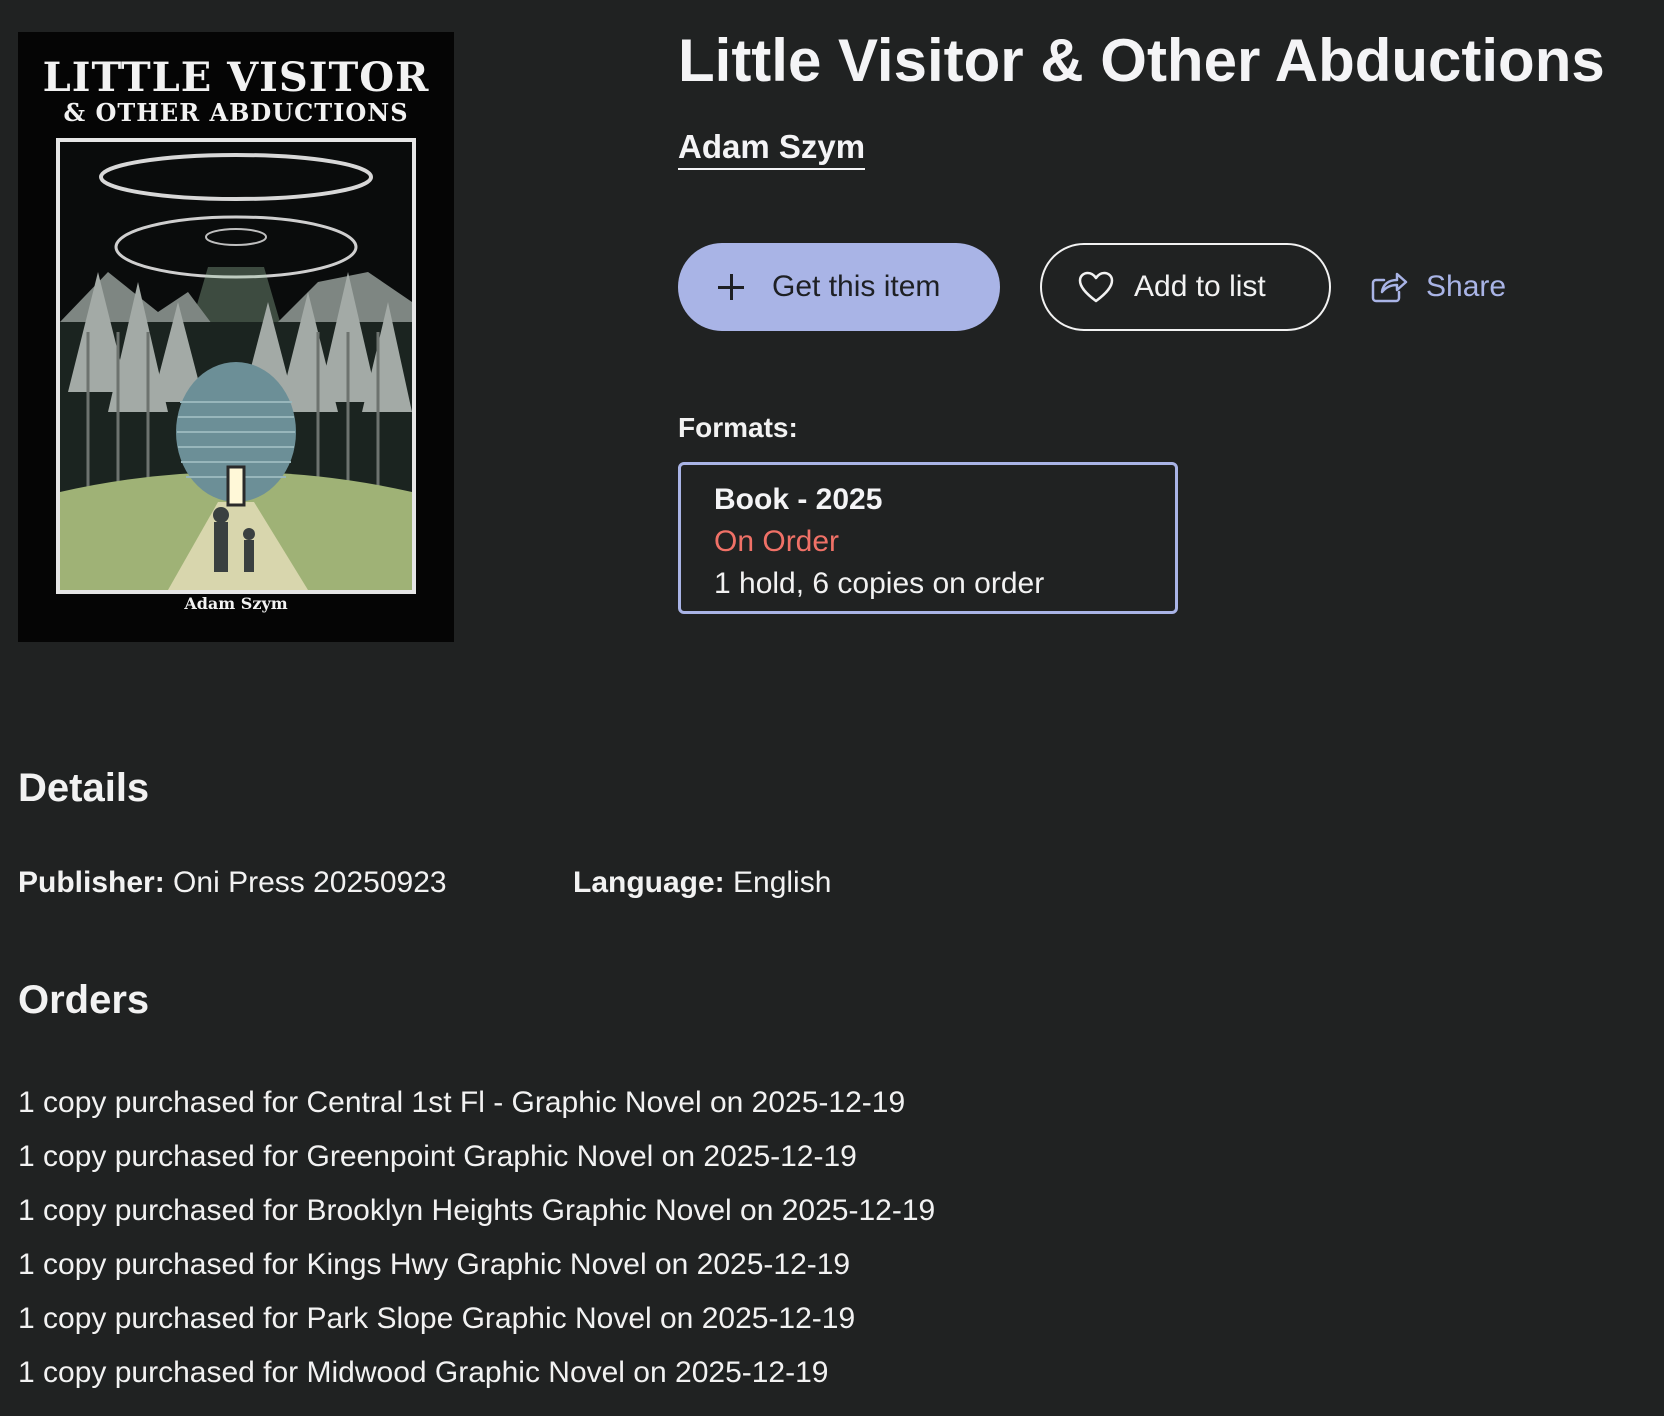 Image resolution: width=1664 pixels, height=1416 pixels. Describe the element at coordinates (798, 499) in the screenshot. I see `format-name: Book - 2025` at that location.